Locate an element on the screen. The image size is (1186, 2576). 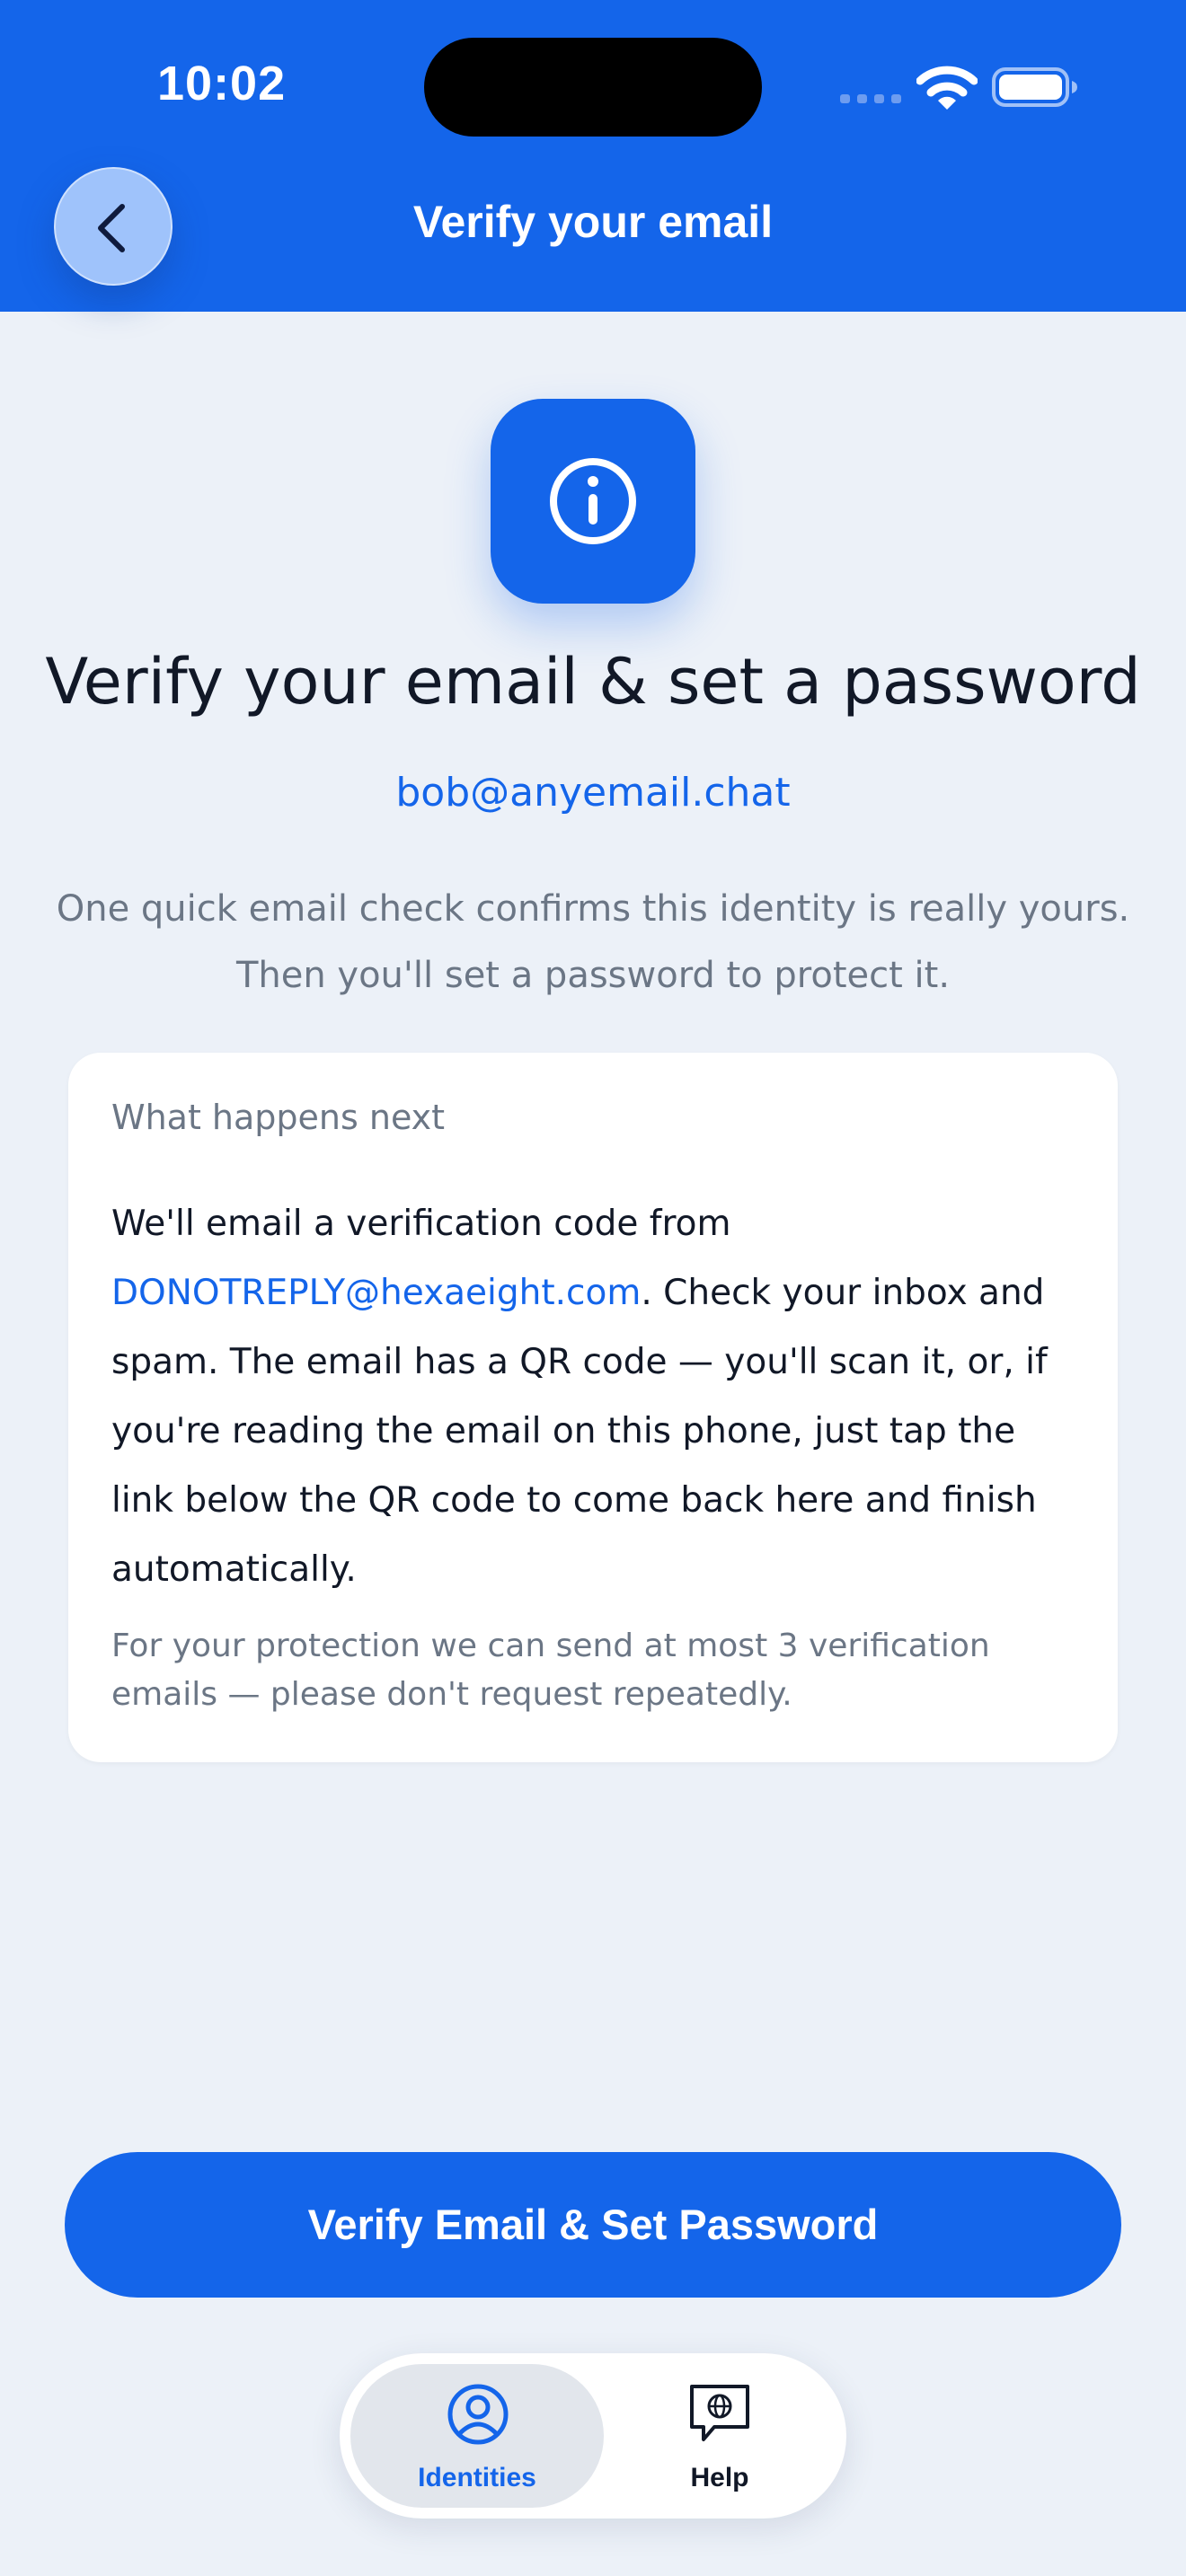
tab-bar: Identities Help is located at coordinates (593, 2436).